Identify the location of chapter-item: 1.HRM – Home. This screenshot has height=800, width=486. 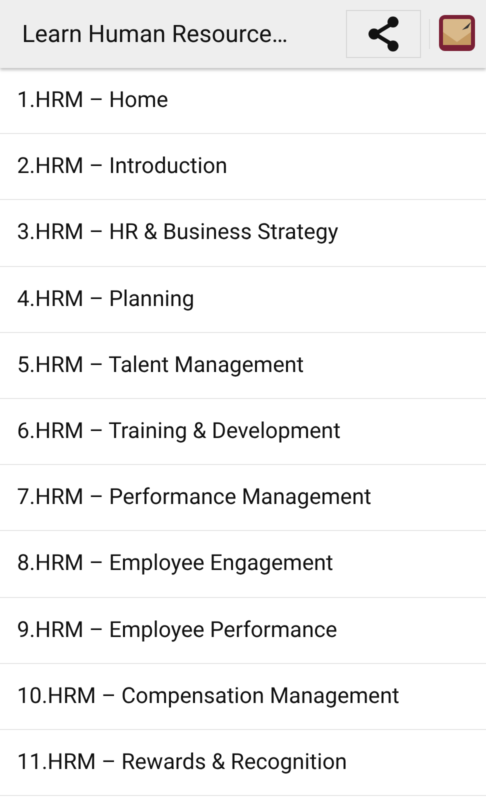
(243, 101).